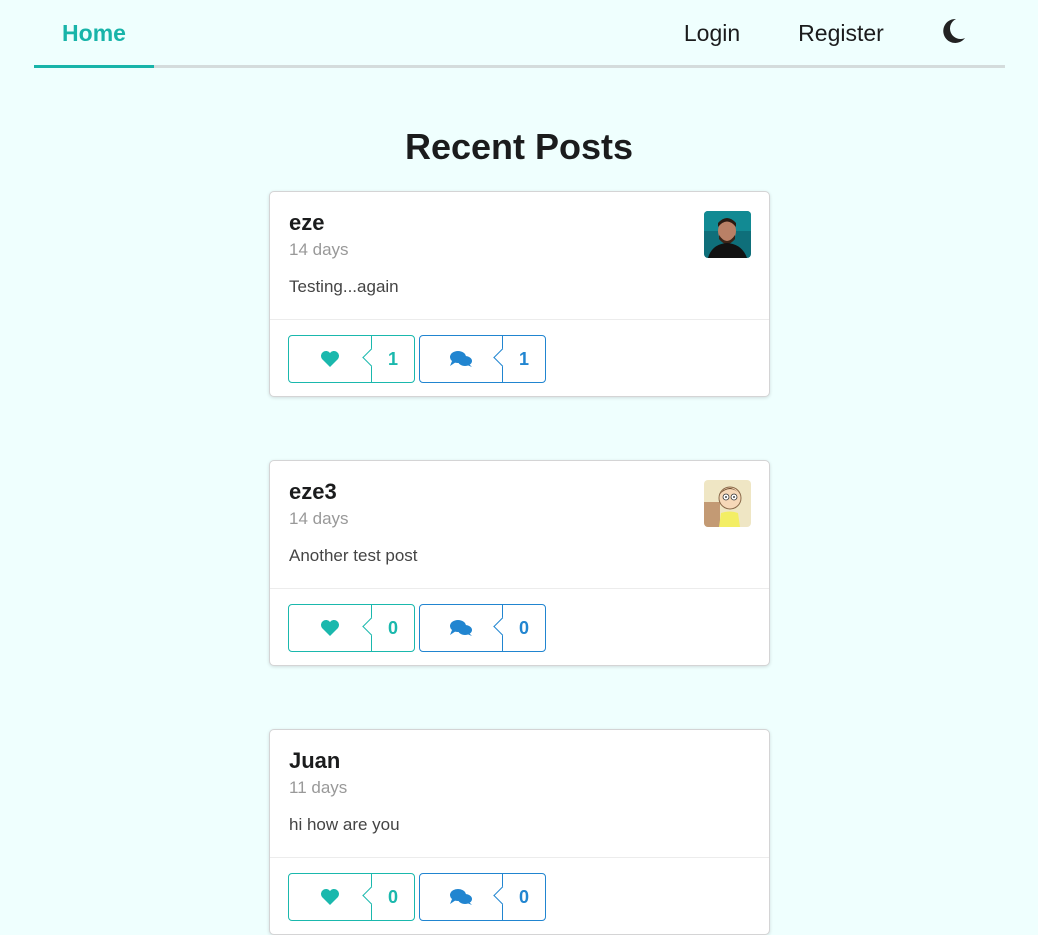 The width and height of the screenshot is (1038, 935). Describe the element at coordinates (519, 761) in the screenshot. I see `post-username: Juan` at that location.